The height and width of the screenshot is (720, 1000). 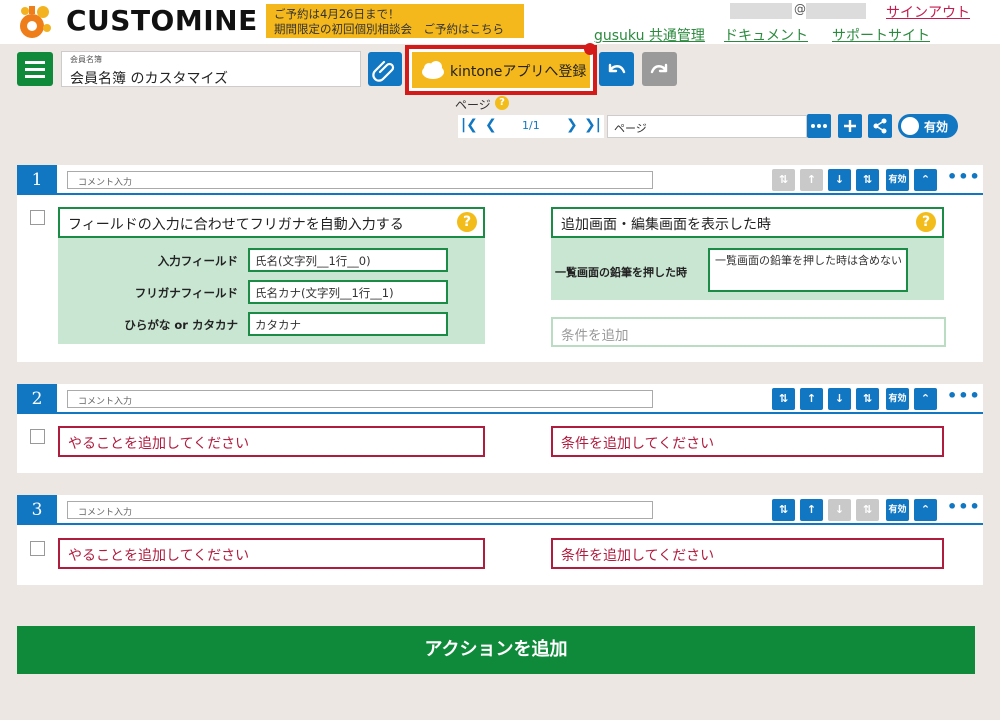 I want to click on block-number: 2, so click(x=37, y=399).